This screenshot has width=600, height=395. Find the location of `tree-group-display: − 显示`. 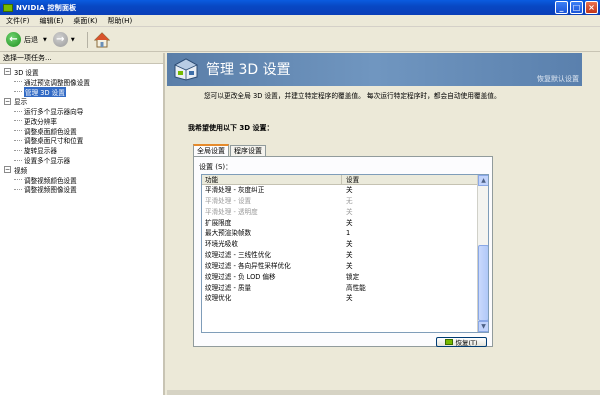

tree-group-display: − 显示 is located at coordinates (83, 101).